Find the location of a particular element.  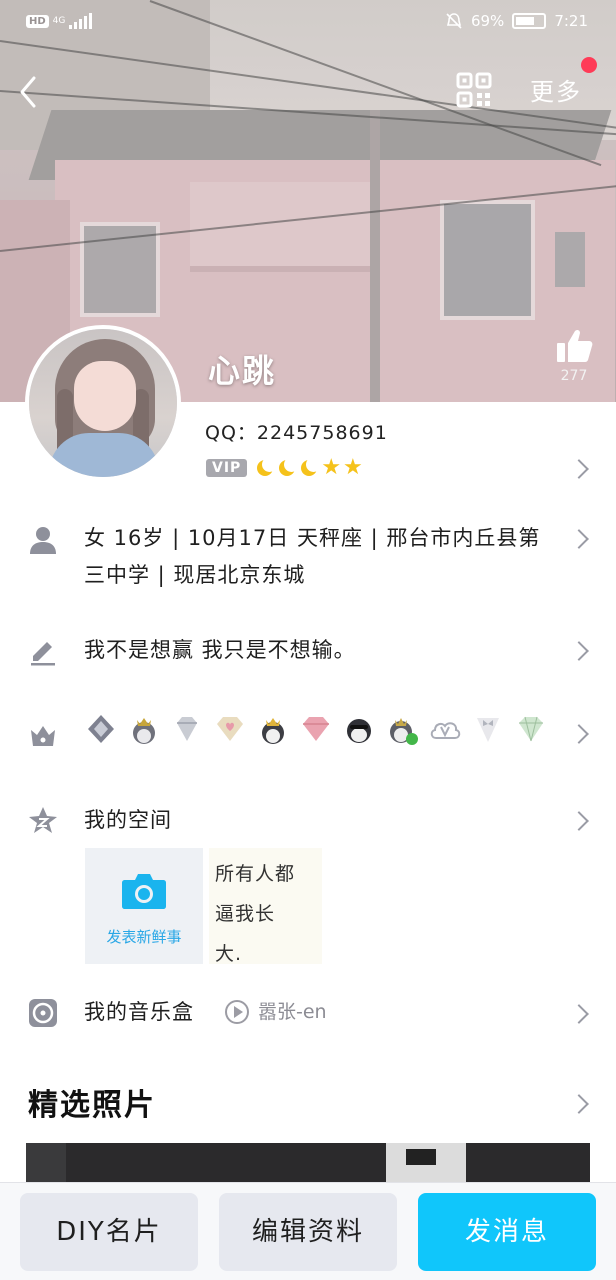

music-box-title: 我的音乐盒 is located at coordinates (139, 1012).